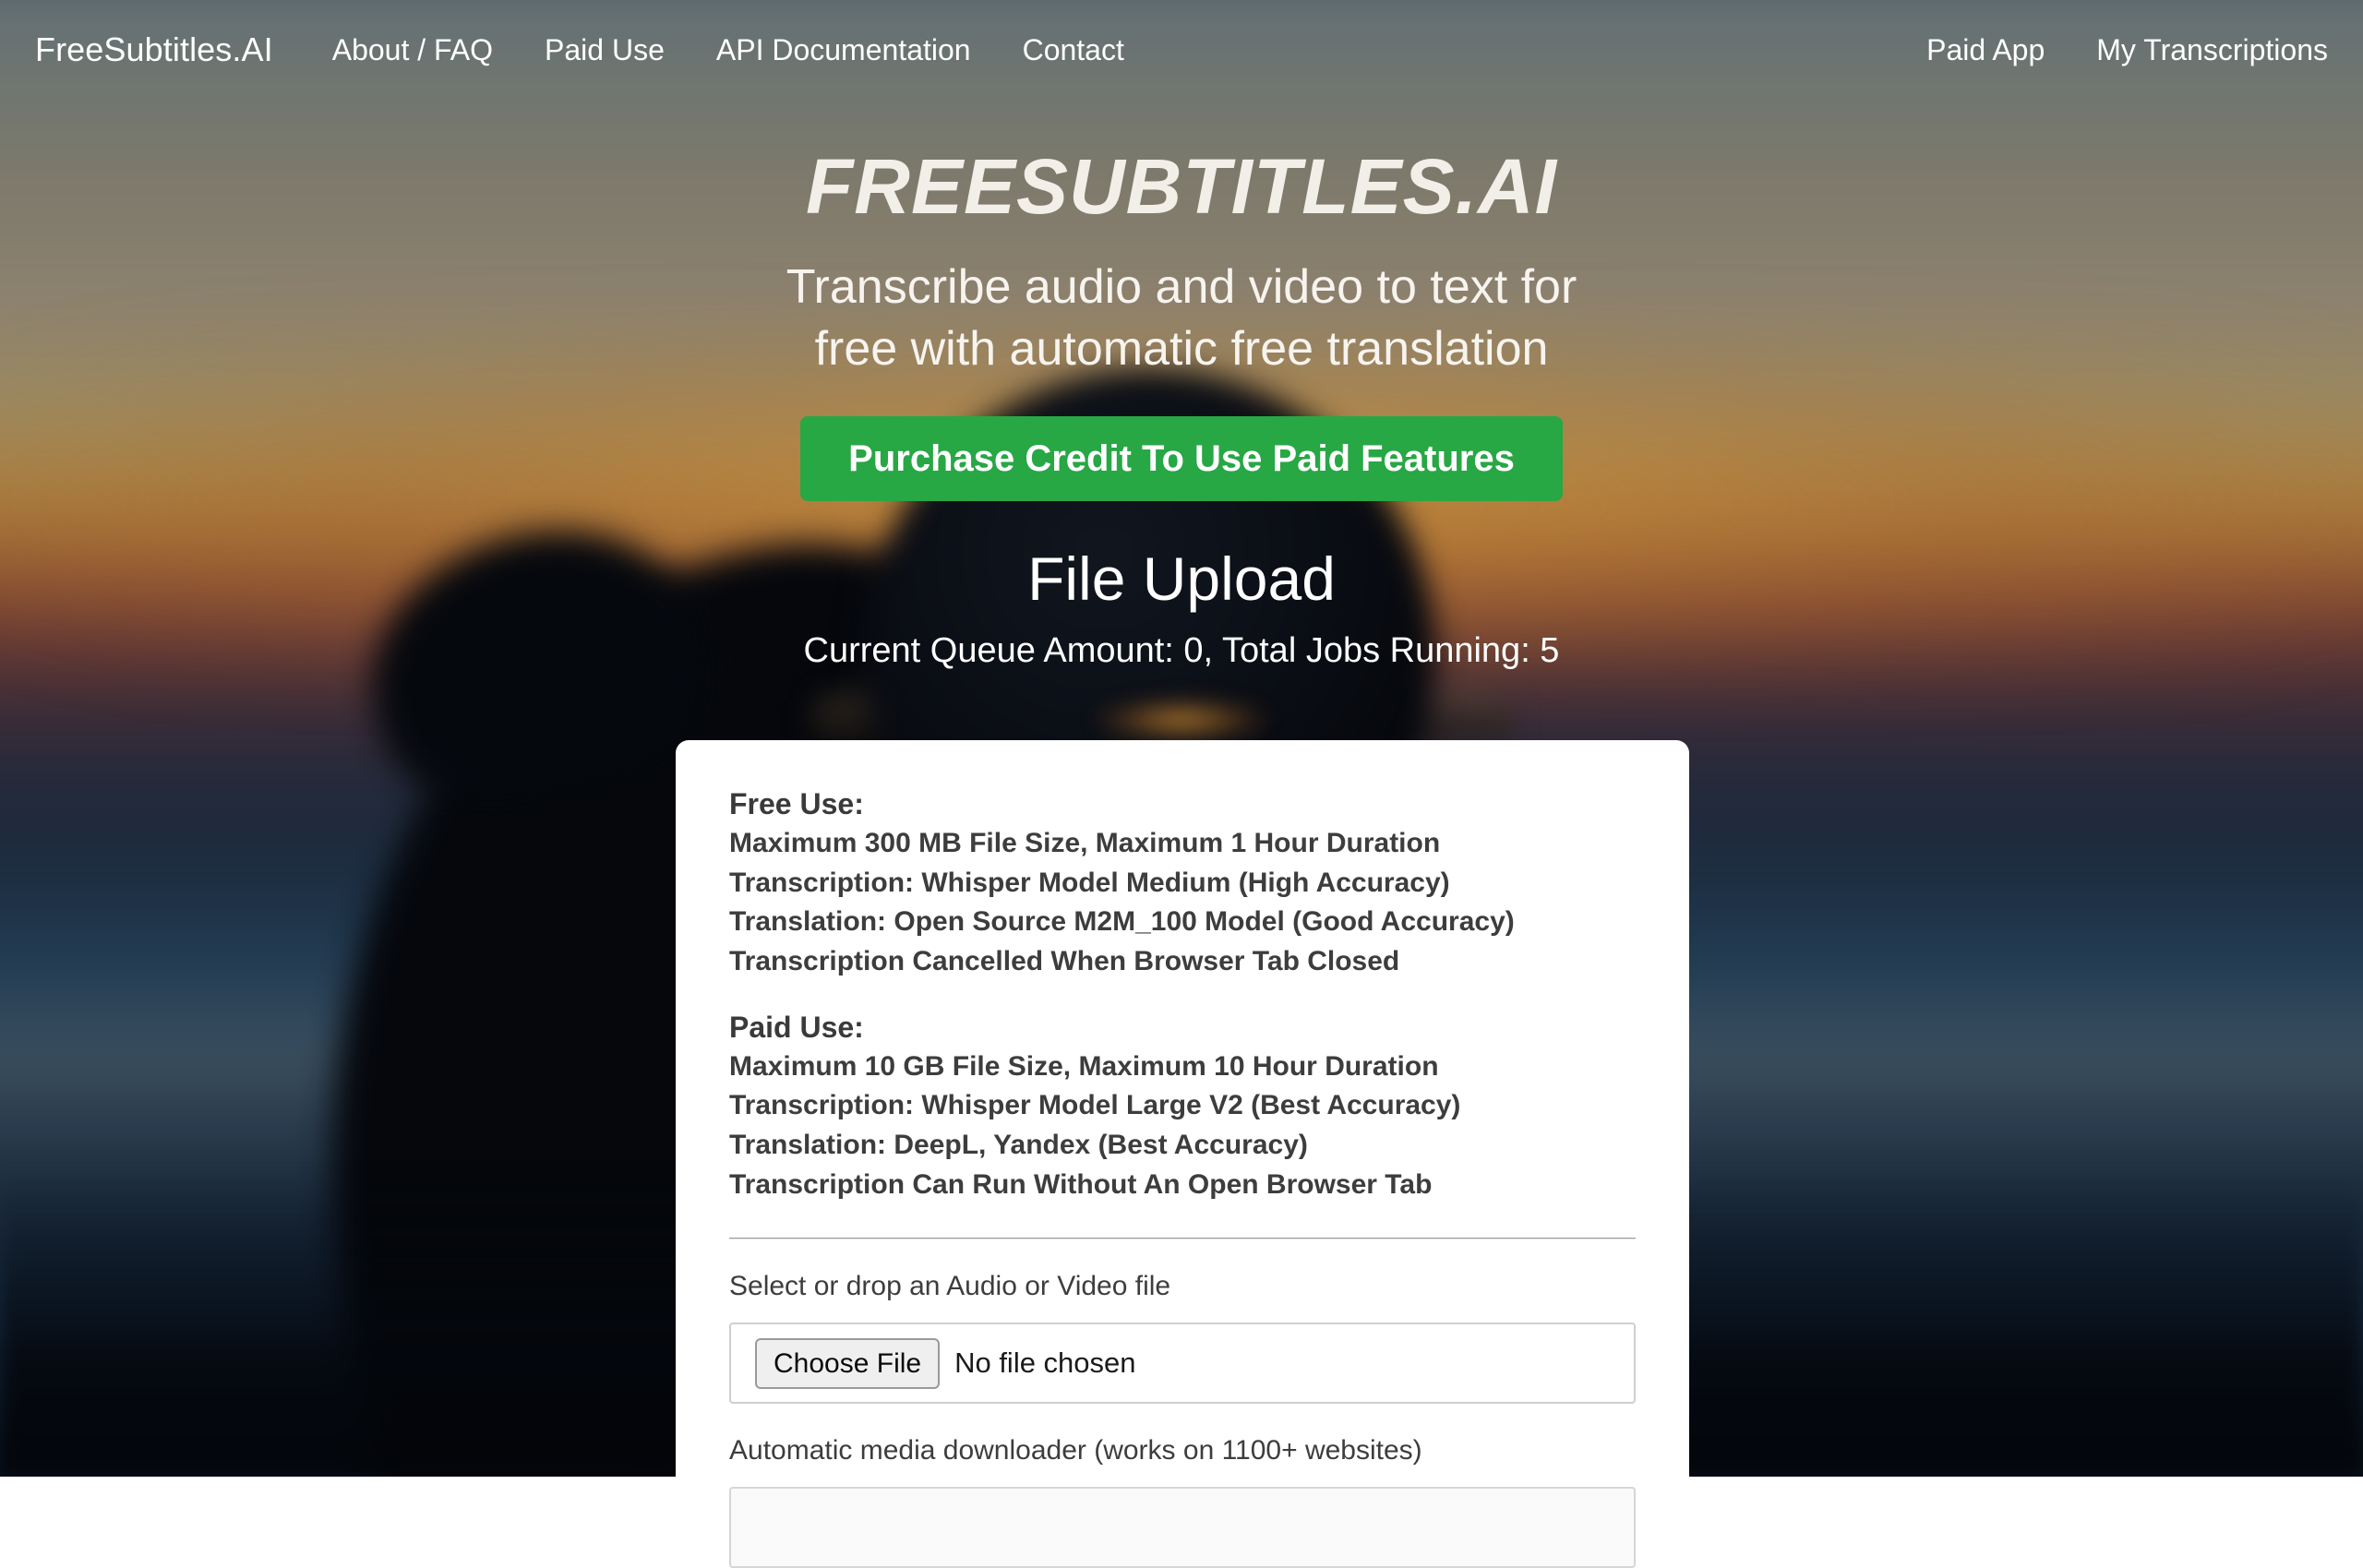  Describe the element at coordinates (154, 50) in the screenshot. I see `navbar-brand-link: FreeSubtitles.AI` at that location.